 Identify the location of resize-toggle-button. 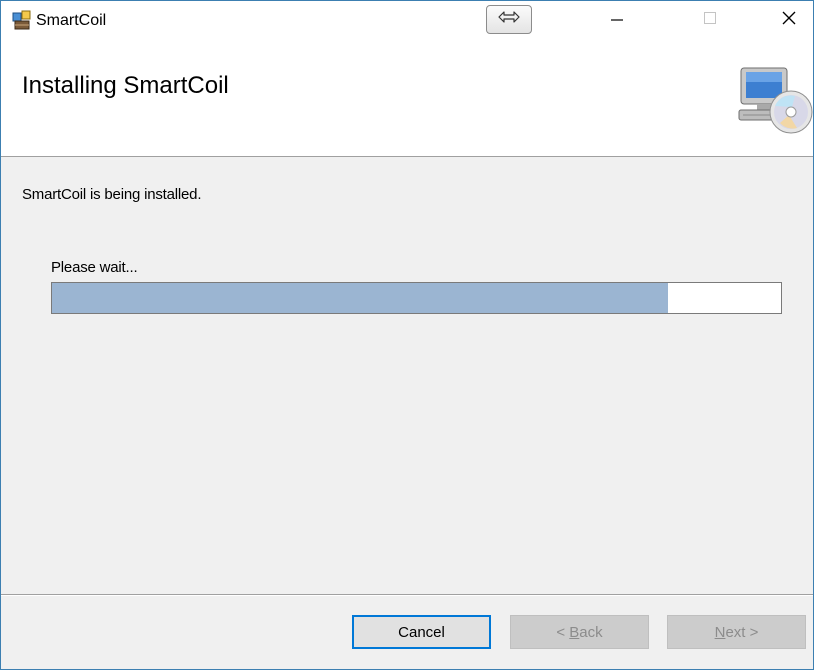
(509, 19).